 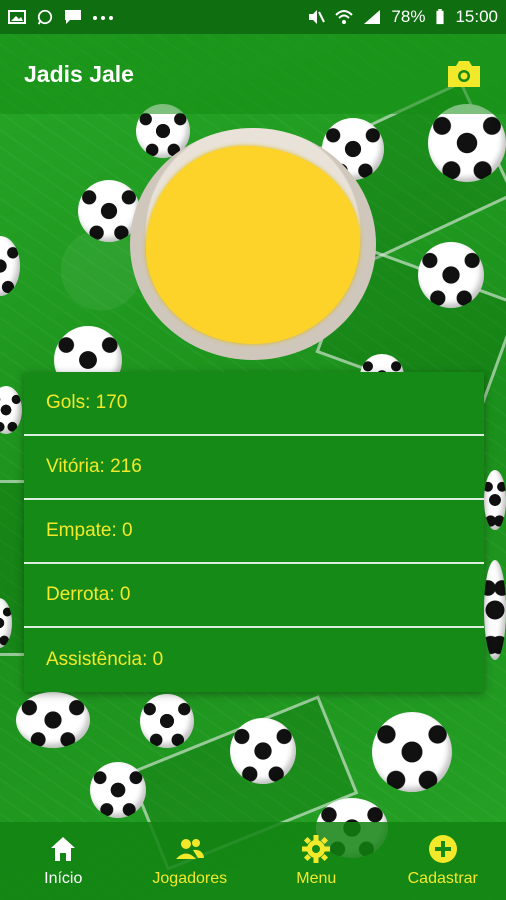 I want to click on nav-players-label: Jogadores, so click(x=190, y=878).